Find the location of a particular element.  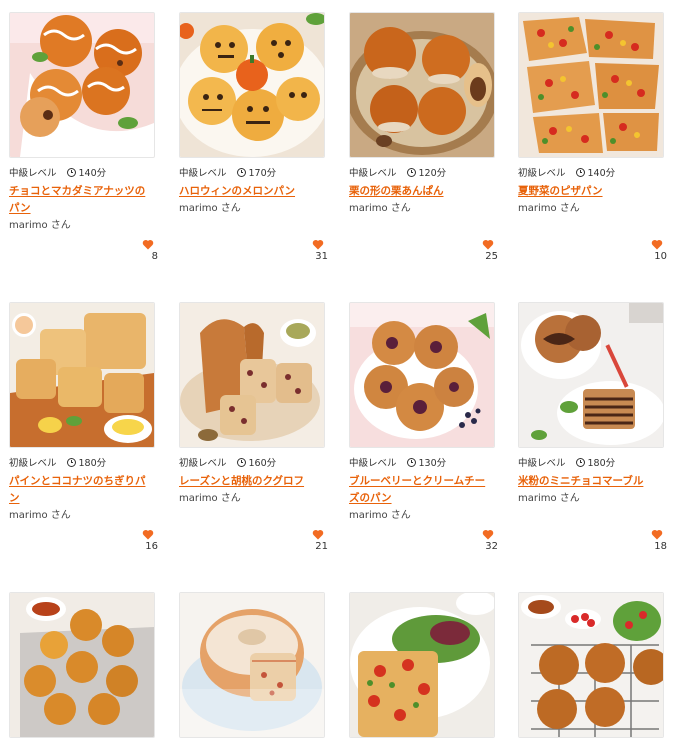

recipe-title-link: 夏野菜のピザパン is located at coordinates (591, 191).